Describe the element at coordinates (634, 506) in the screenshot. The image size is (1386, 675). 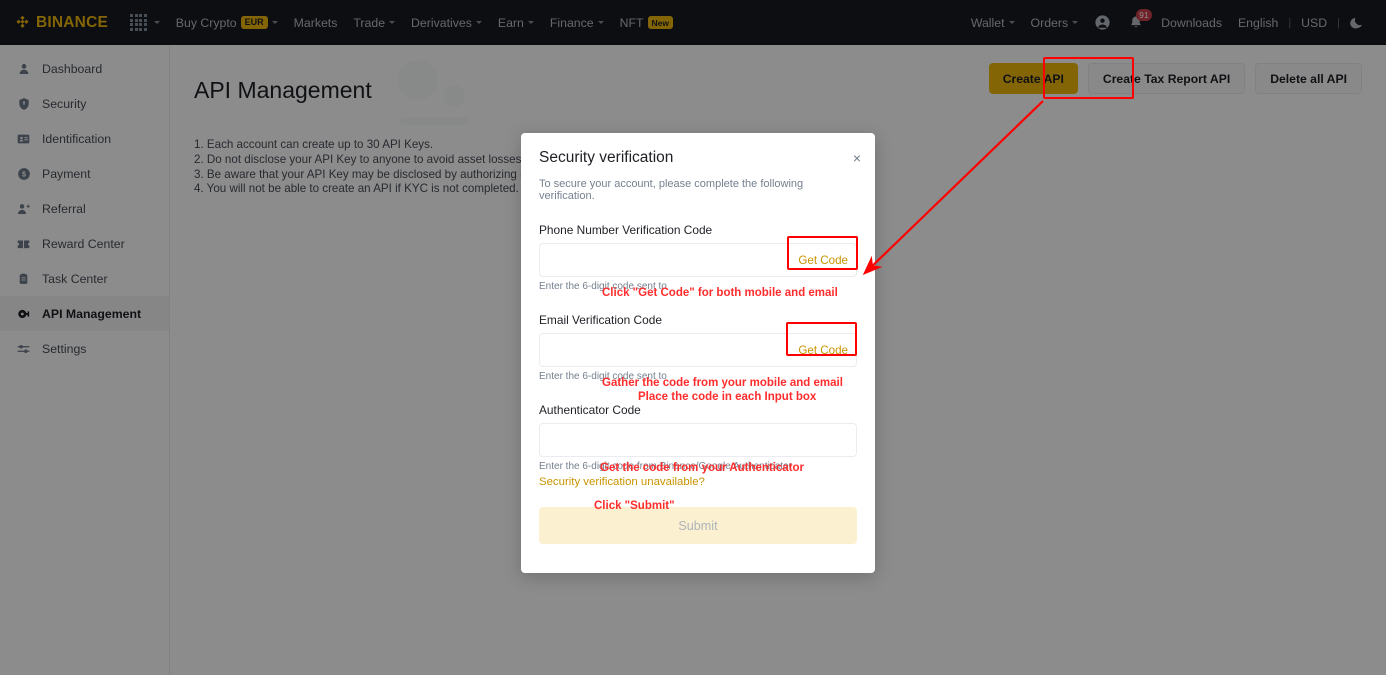
I see `annotation-click-submit: Click "Submit"` at that location.